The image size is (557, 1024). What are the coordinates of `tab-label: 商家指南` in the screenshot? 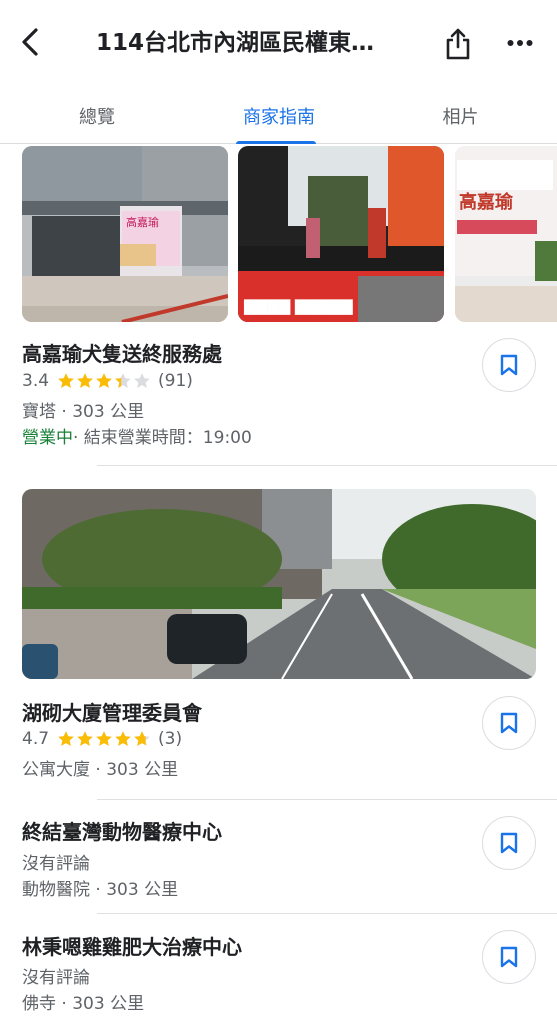 It's located at (279, 117).